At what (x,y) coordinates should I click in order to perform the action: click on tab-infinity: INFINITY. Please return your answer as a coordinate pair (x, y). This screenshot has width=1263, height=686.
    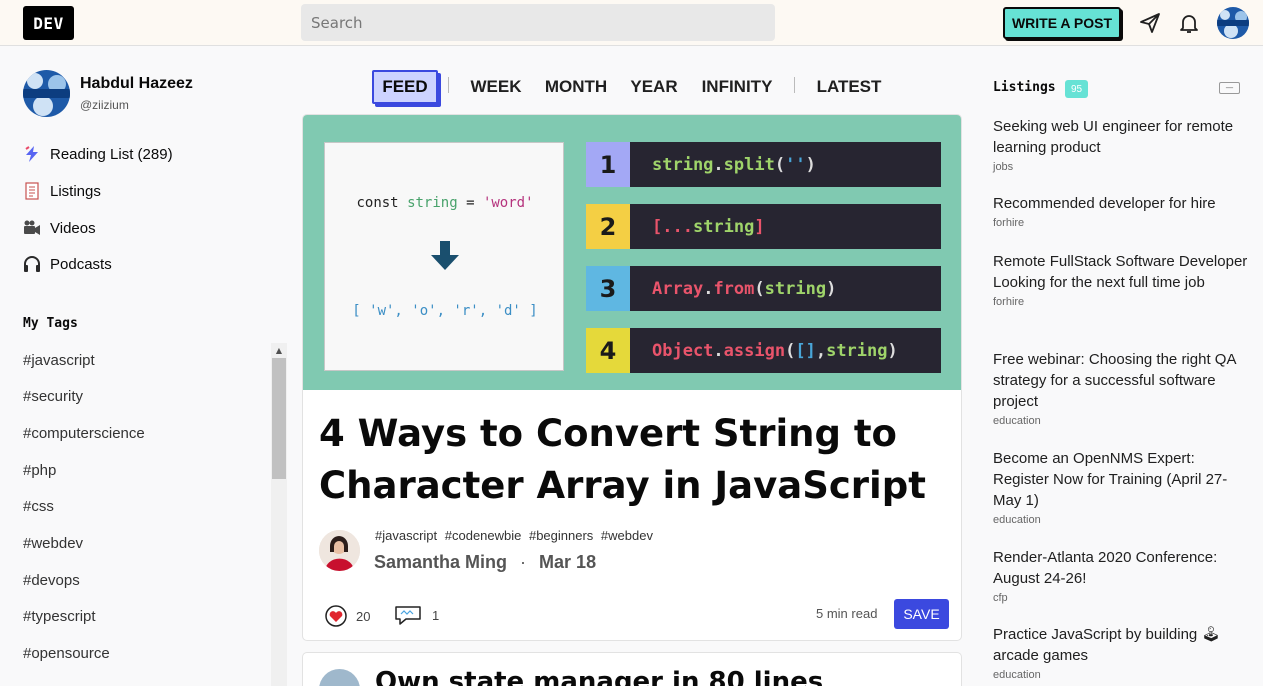
    Looking at the image, I should click on (737, 87).